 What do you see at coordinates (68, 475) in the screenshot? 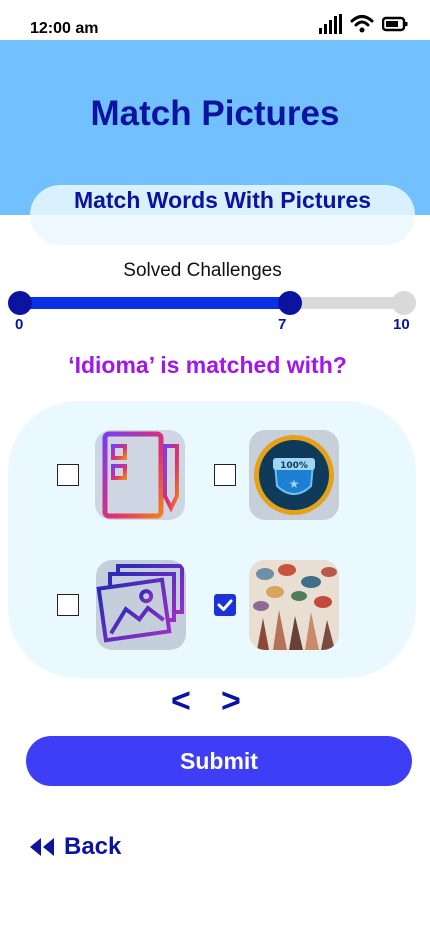
I see `option-1-checkbox` at bounding box center [68, 475].